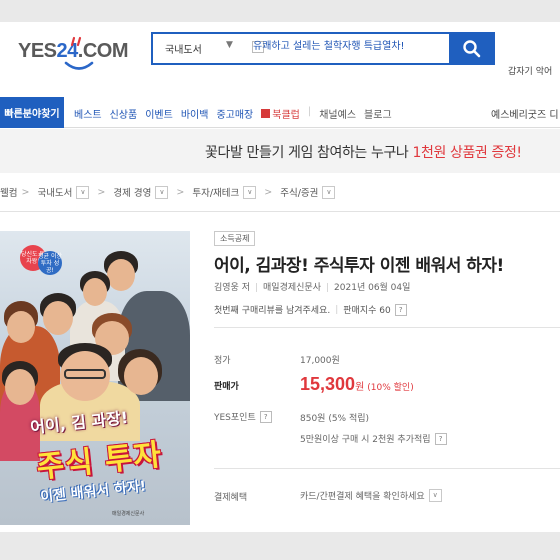 Image resolution: width=560 pixels, height=560 pixels. Describe the element at coordinates (360, 387) in the screenshot. I see `sale-price-unit: 원` at that location.